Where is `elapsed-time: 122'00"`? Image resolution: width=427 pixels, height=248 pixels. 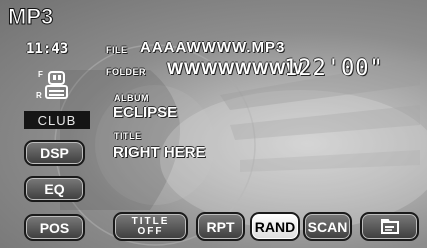 elapsed-time: 122'00" is located at coordinates (334, 68).